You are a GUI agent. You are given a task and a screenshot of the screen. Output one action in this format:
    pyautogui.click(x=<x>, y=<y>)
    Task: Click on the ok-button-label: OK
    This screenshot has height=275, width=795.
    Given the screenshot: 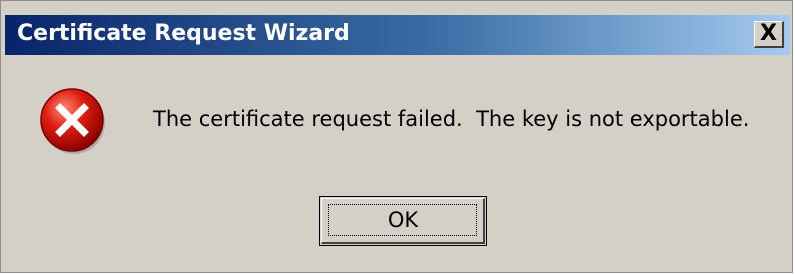 What is the action you would take?
    pyautogui.click(x=403, y=220)
    